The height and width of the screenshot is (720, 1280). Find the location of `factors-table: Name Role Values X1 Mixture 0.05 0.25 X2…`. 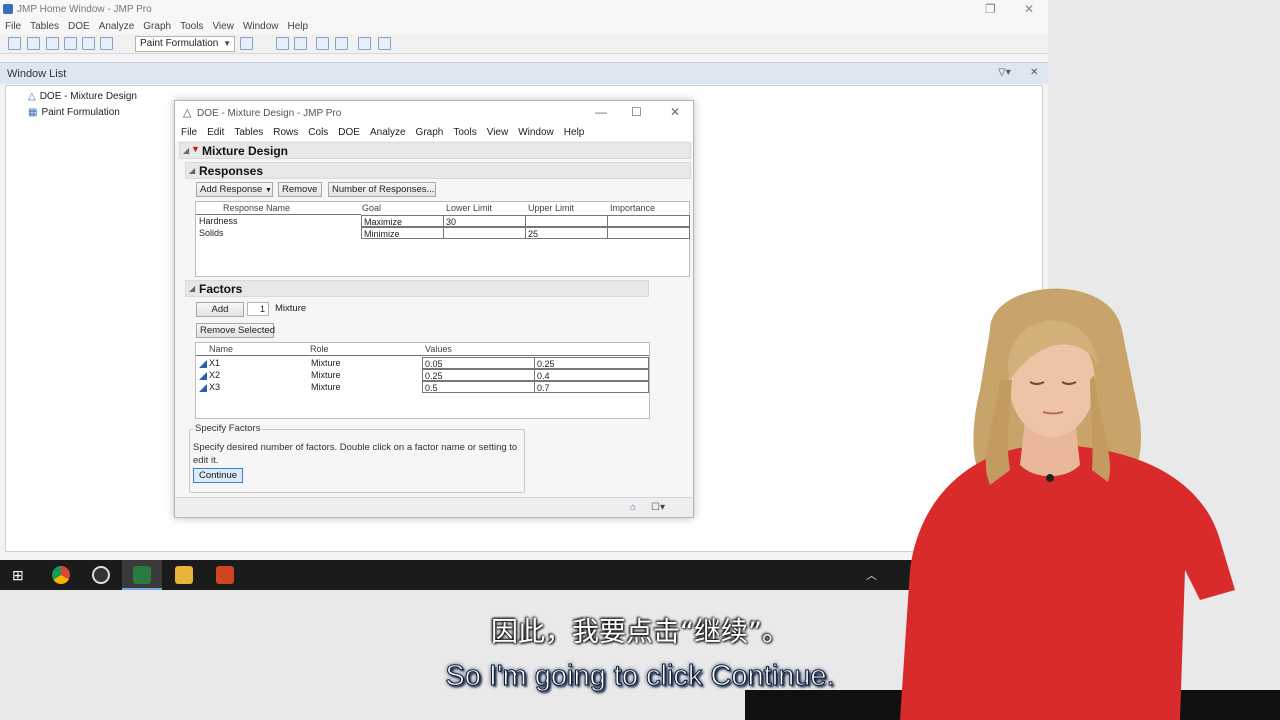

factors-table: Name Role Values X1 Mixture 0.05 0.25 X2… is located at coordinates (422, 380).